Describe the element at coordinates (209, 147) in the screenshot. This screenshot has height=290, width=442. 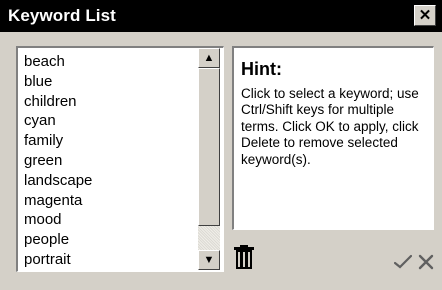
I see `scroll-thumb` at that location.